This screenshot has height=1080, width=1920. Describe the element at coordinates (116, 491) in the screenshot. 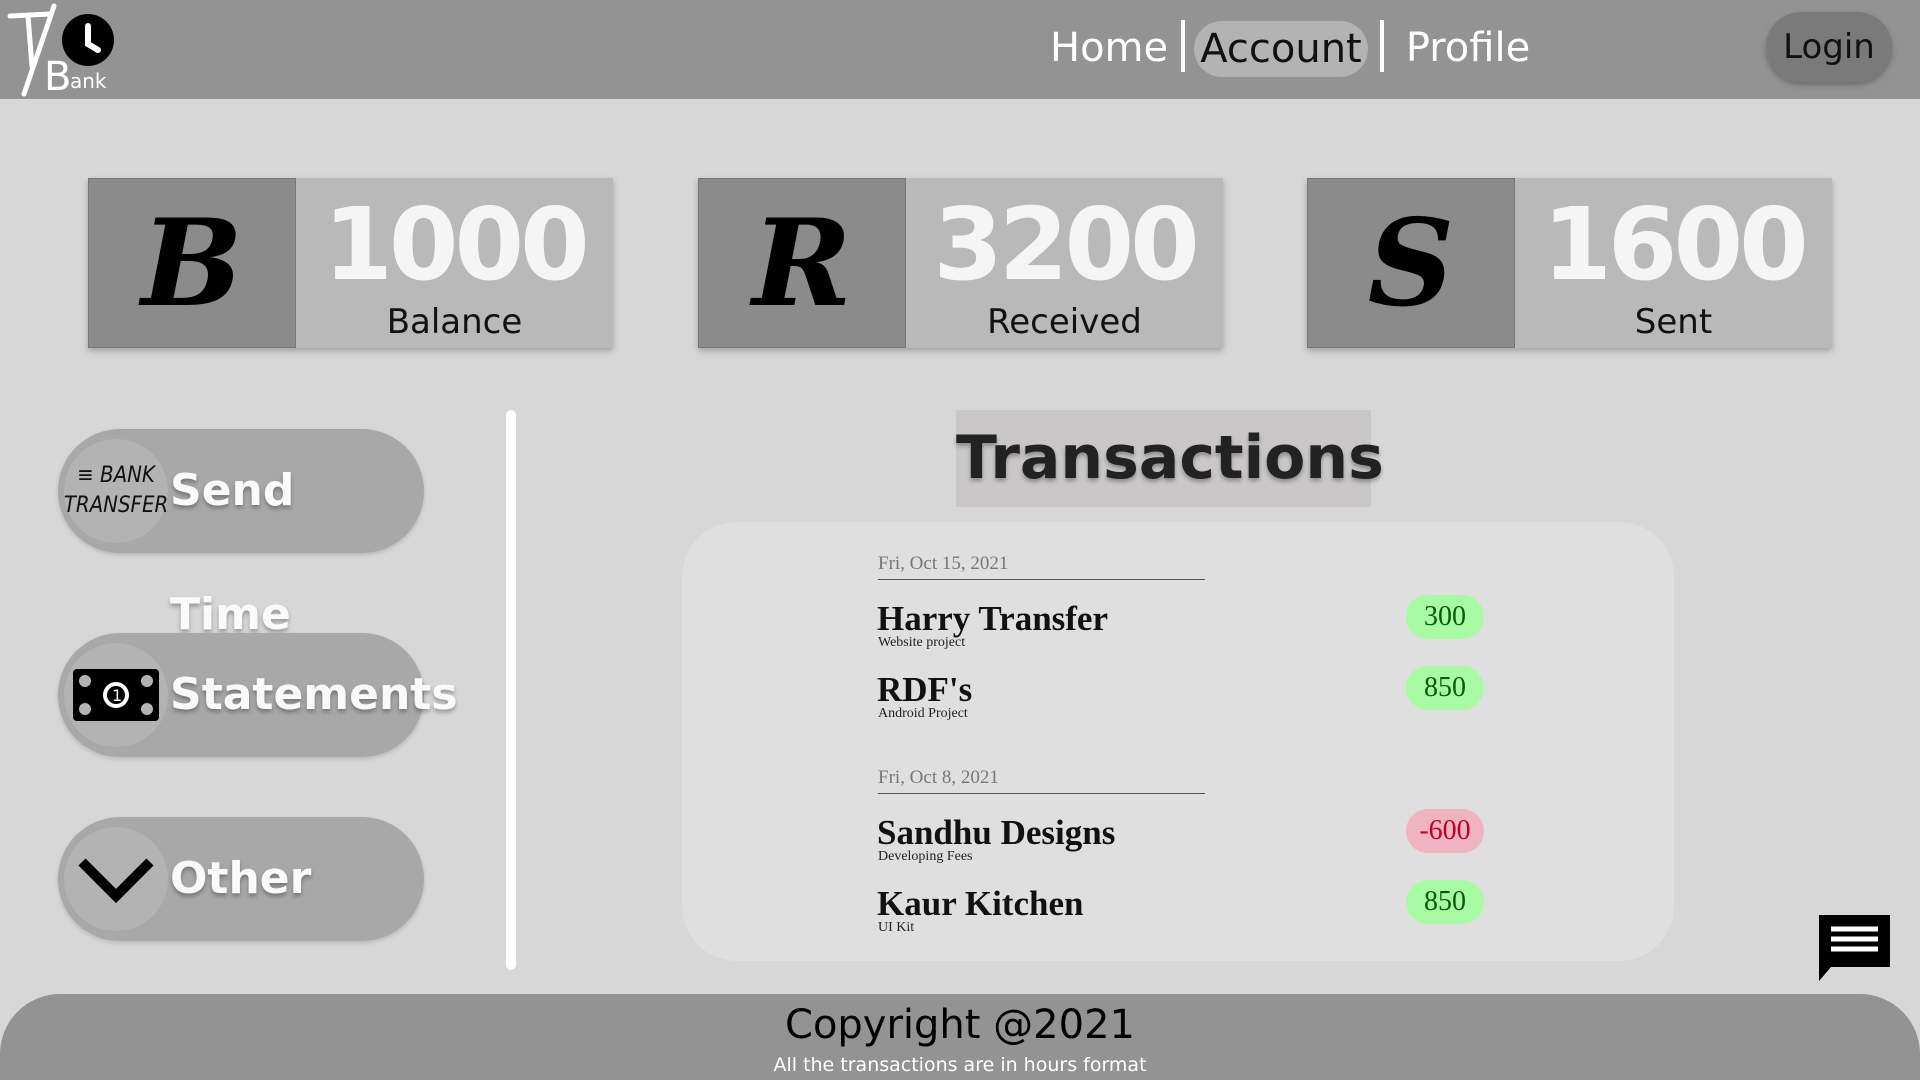

I see `bank-transfer-icon: ≡ BANK TRANSFER` at that location.